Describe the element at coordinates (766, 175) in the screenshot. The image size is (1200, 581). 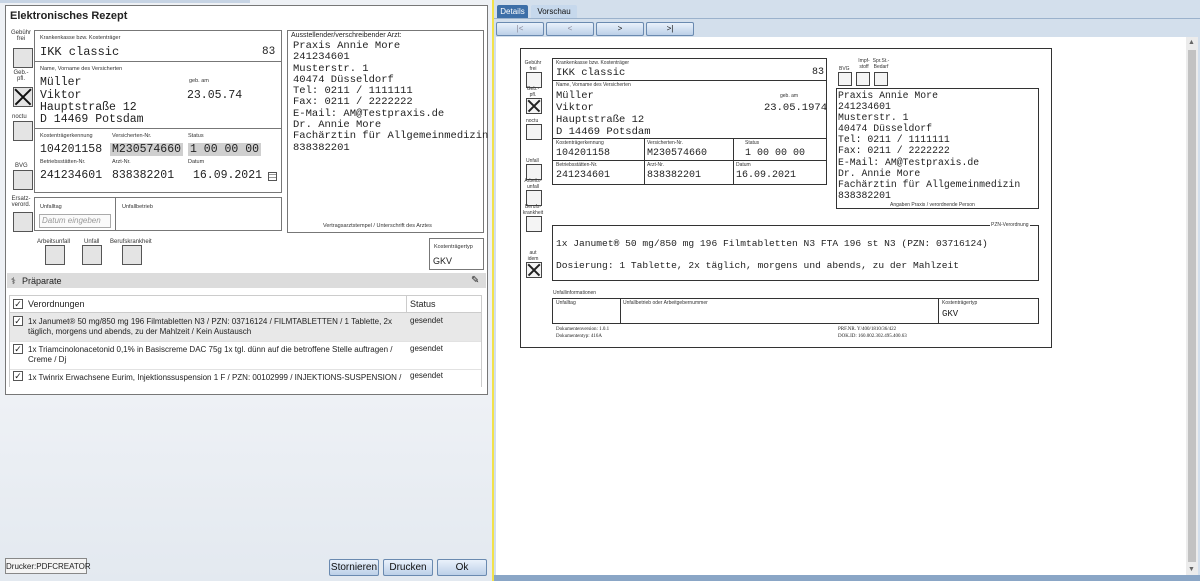
I see `p-datum: 16.09.2021` at that location.